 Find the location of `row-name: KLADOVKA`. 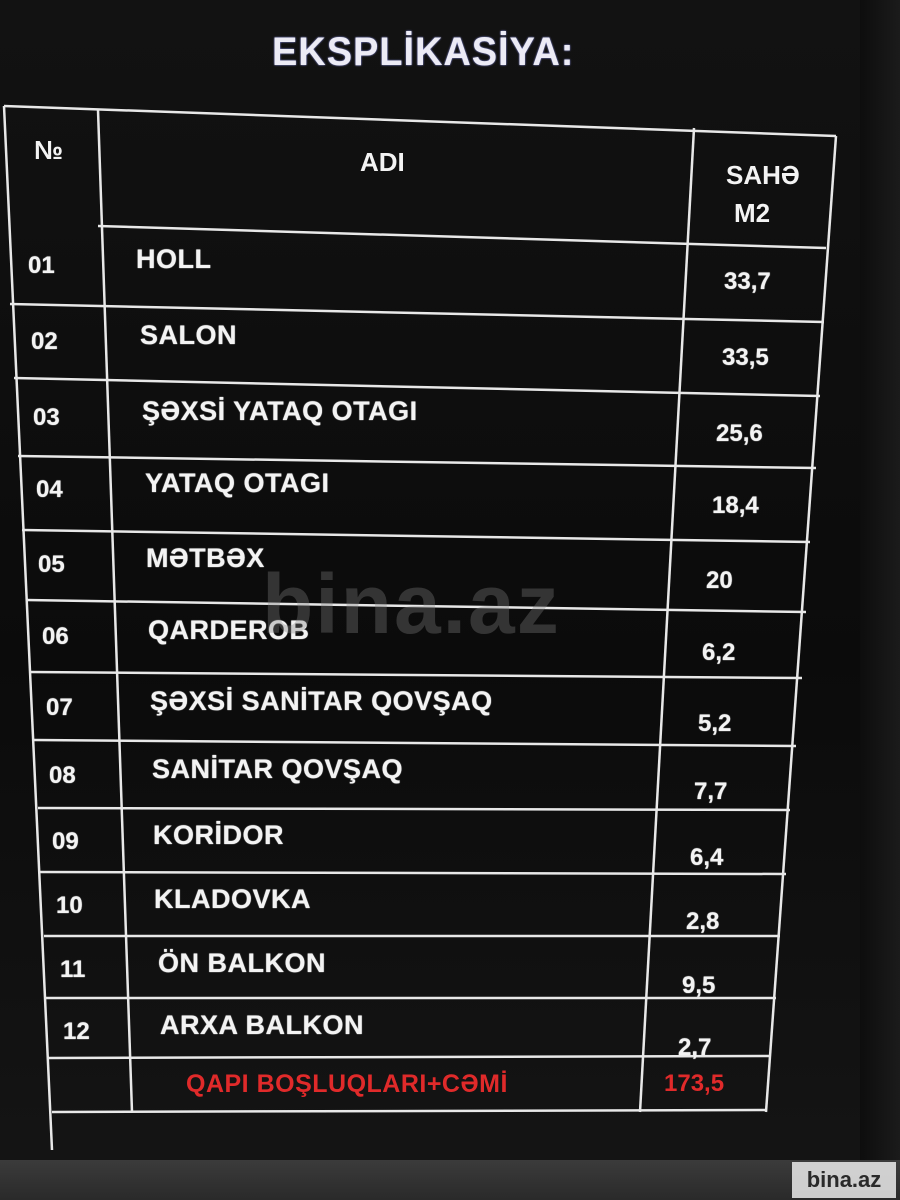

row-name: KLADOVKA is located at coordinates (232, 899).